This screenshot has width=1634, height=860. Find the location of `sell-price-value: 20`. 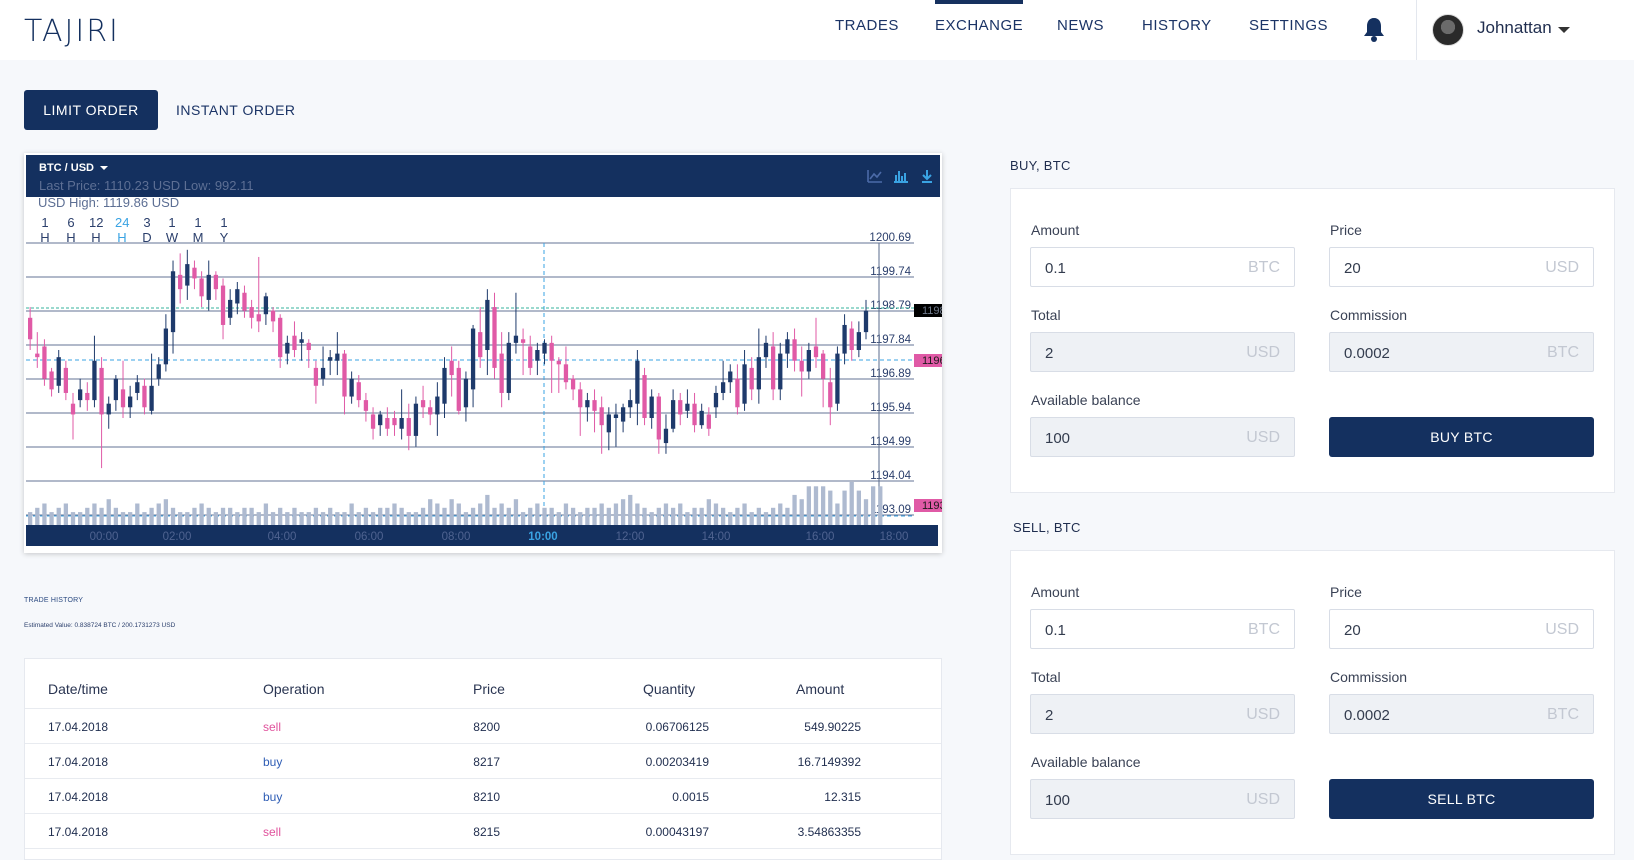

sell-price-value: 20 is located at coordinates (1352, 630).